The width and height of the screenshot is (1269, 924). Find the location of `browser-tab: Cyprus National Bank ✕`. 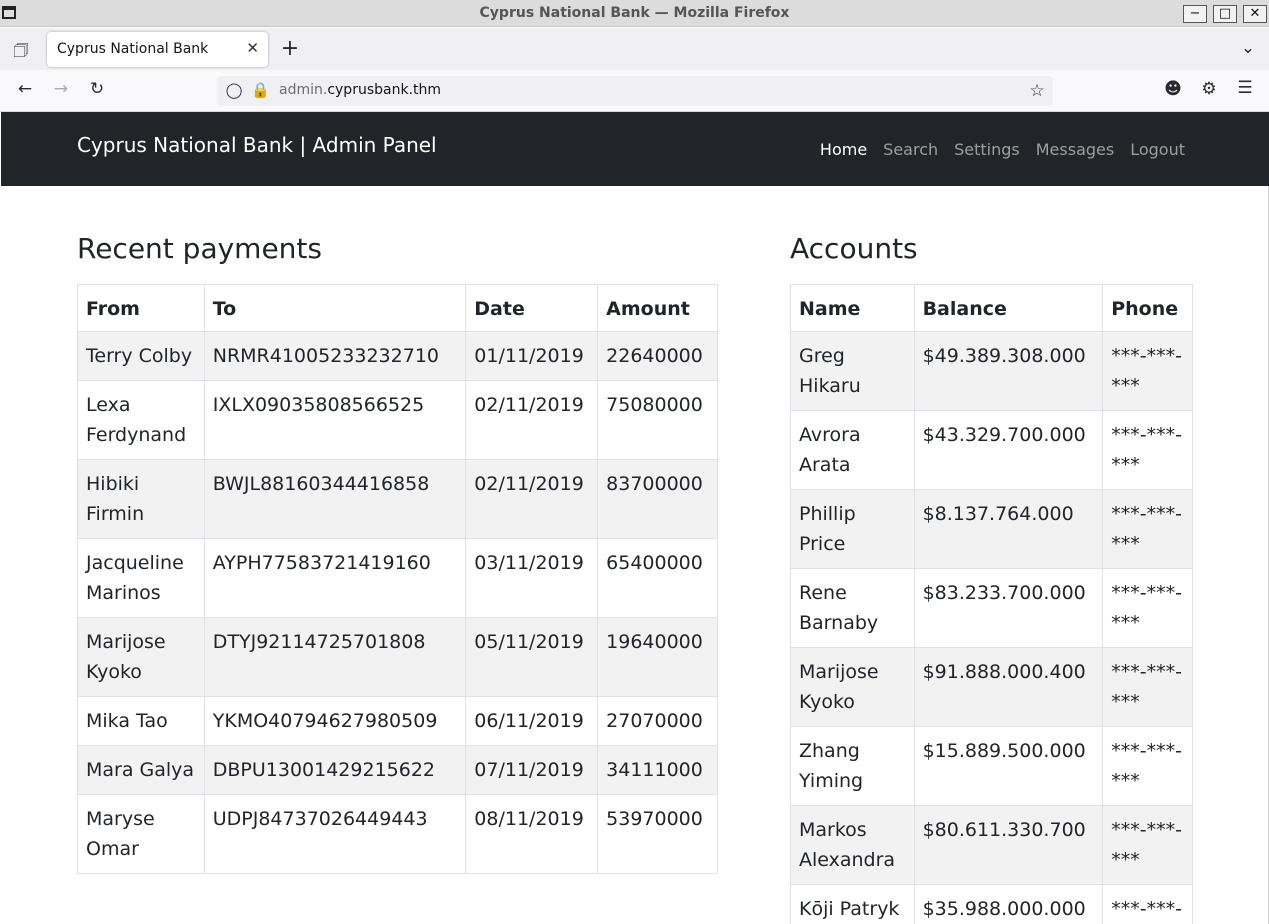

browser-tab: Cyprus National Bank ✕ is located at coordinates (157, 49).